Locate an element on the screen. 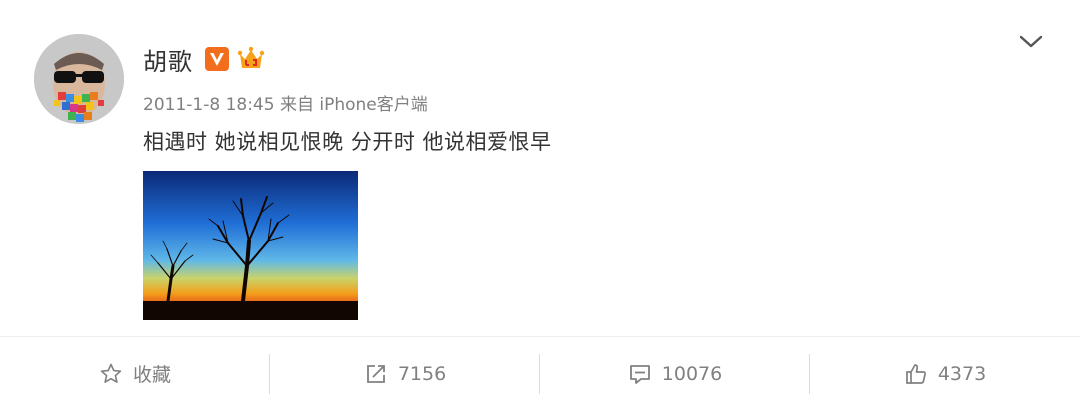  author-row: 胡歌 is located at coordinates (204, 59).